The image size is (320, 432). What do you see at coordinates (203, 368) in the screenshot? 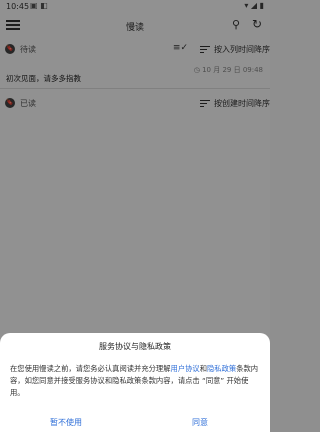
I see `dialog-and: 和` at bounding box center [203, 368].